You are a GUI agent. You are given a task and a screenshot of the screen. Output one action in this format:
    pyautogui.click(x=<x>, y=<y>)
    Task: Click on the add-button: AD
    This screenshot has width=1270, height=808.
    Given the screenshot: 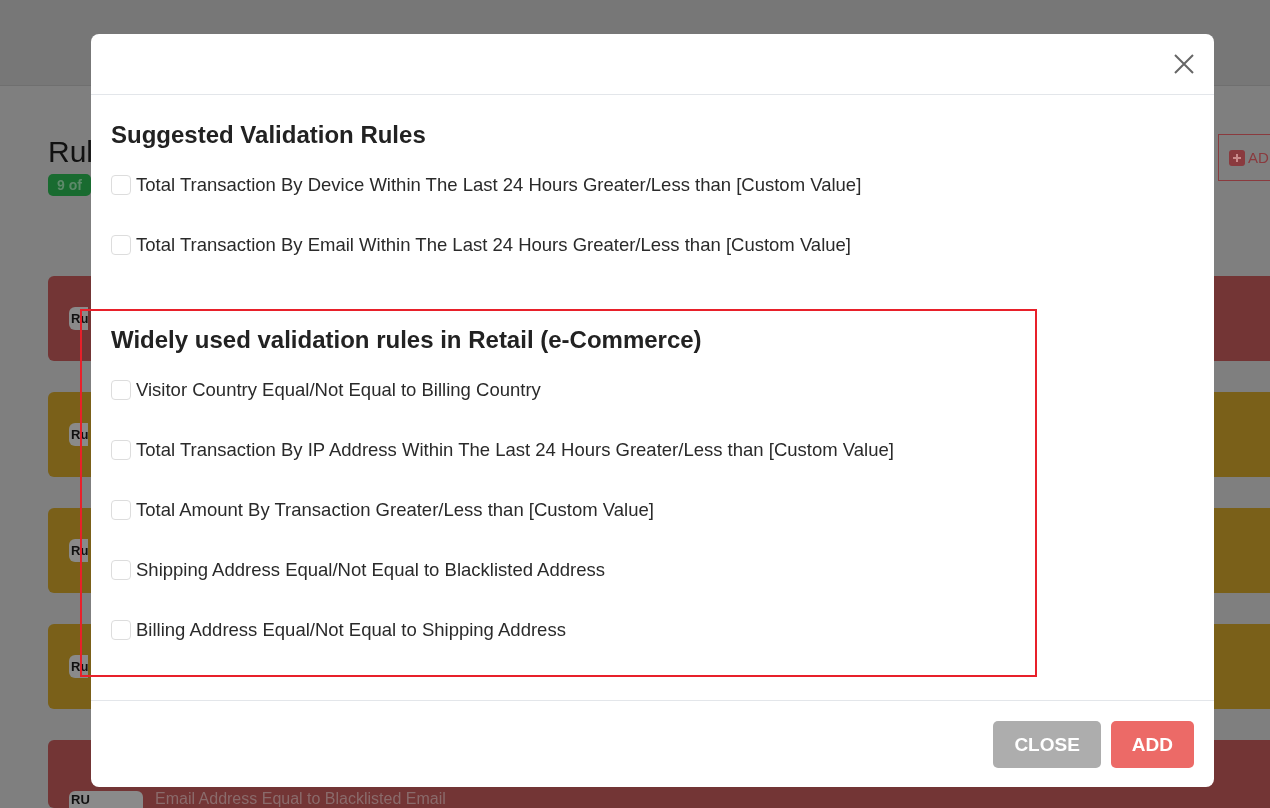 What is the action you would take?
    pyautogui.click(x=1244, y=157)
    